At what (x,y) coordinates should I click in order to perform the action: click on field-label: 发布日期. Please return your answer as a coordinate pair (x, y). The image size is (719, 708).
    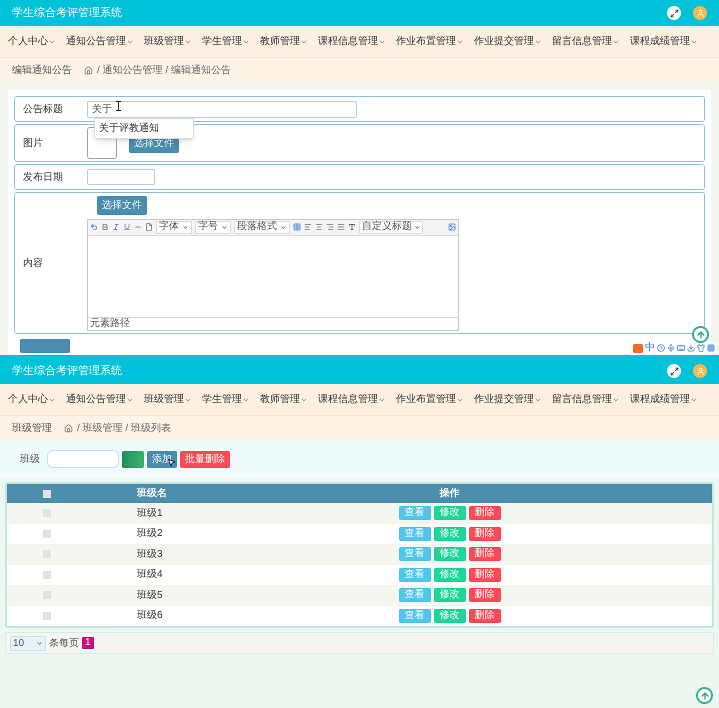
    Looking at the image, I should click on (43, 177).